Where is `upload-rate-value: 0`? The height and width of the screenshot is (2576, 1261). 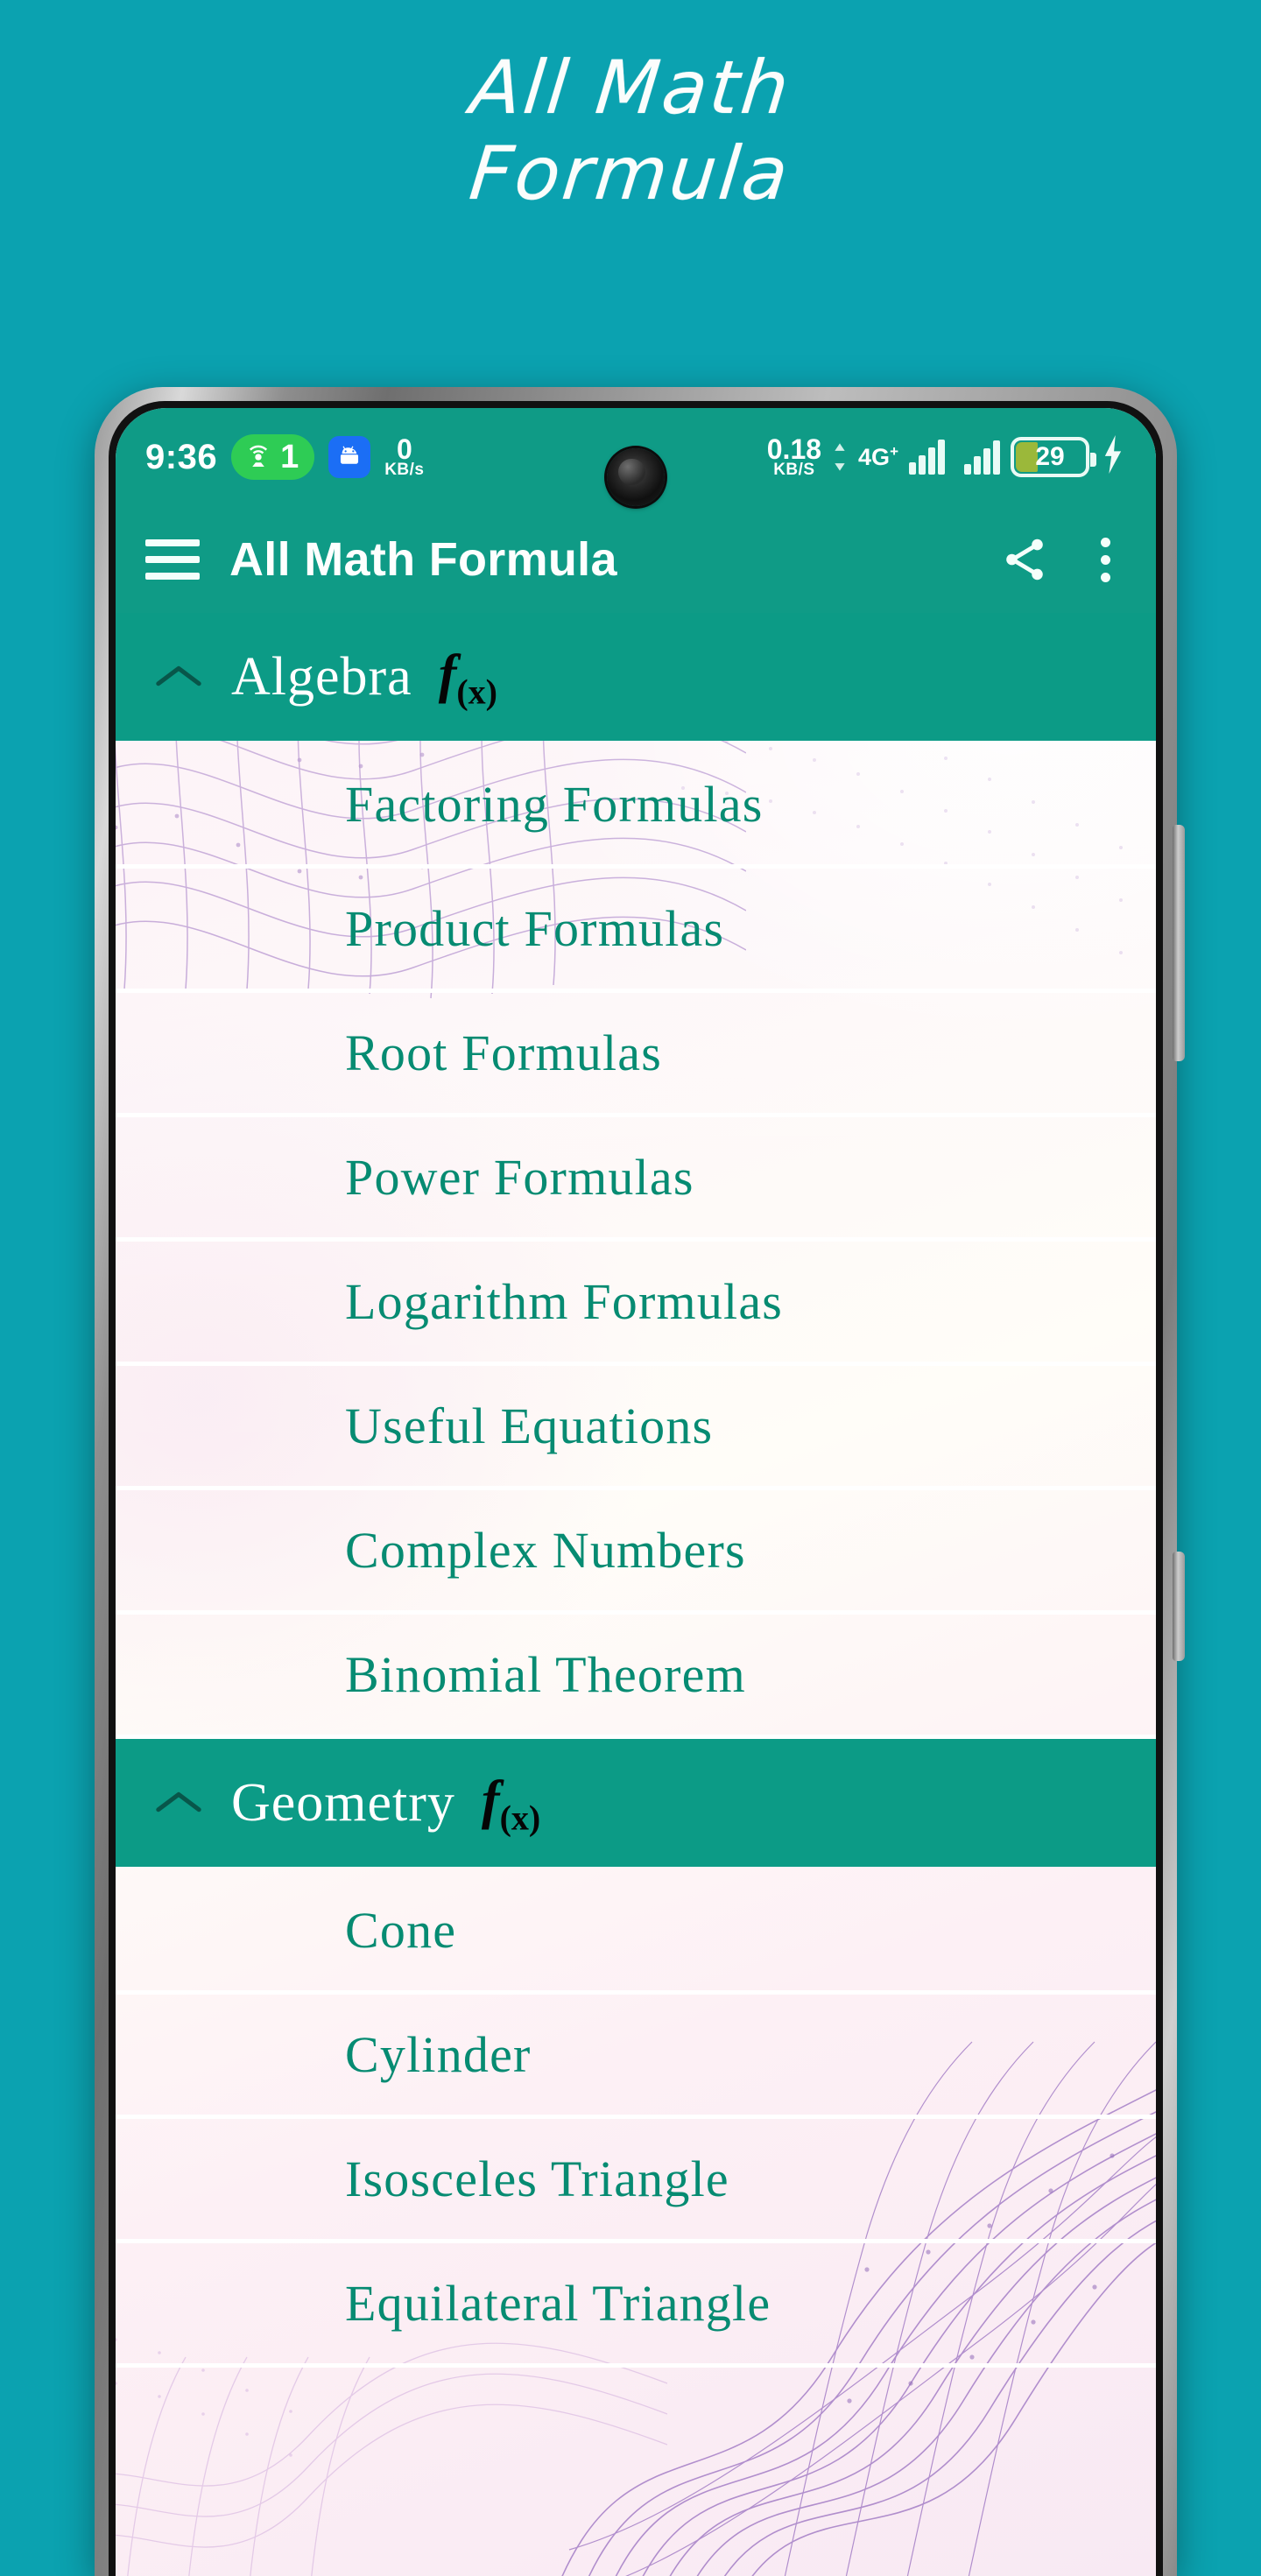 upload-rate-value: 0 is located at coordinates (404, 449).